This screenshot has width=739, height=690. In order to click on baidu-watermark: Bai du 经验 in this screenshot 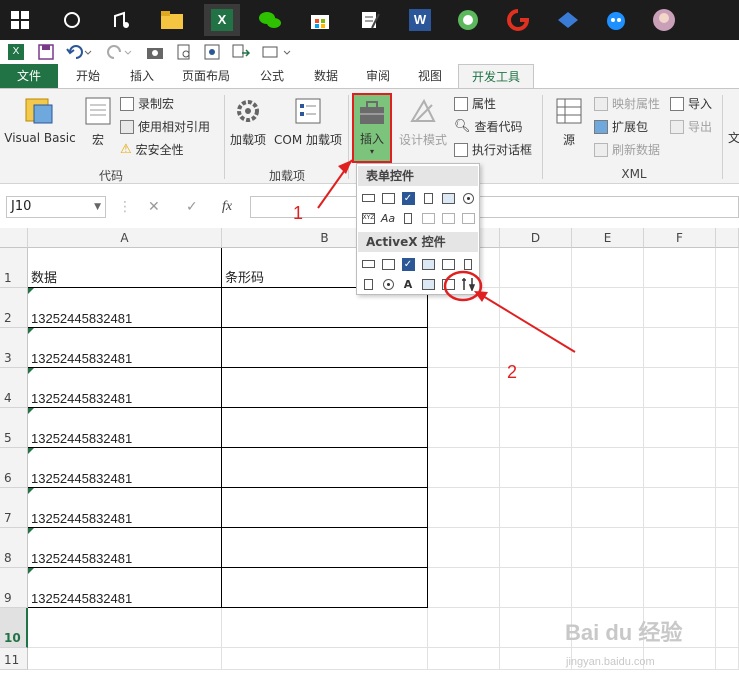, I will do `click(624, 632)`.